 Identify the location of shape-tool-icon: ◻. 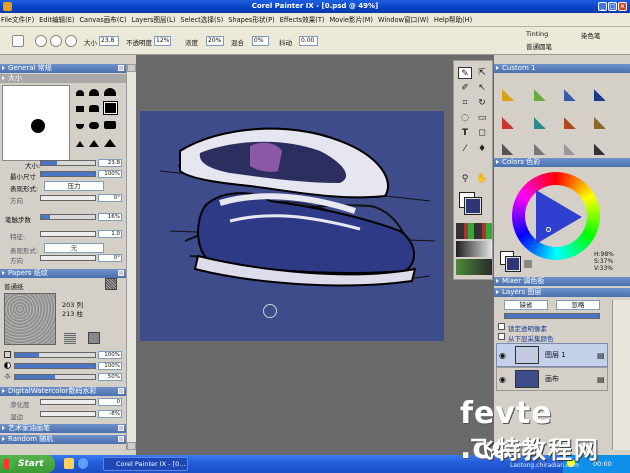
(482, 133).